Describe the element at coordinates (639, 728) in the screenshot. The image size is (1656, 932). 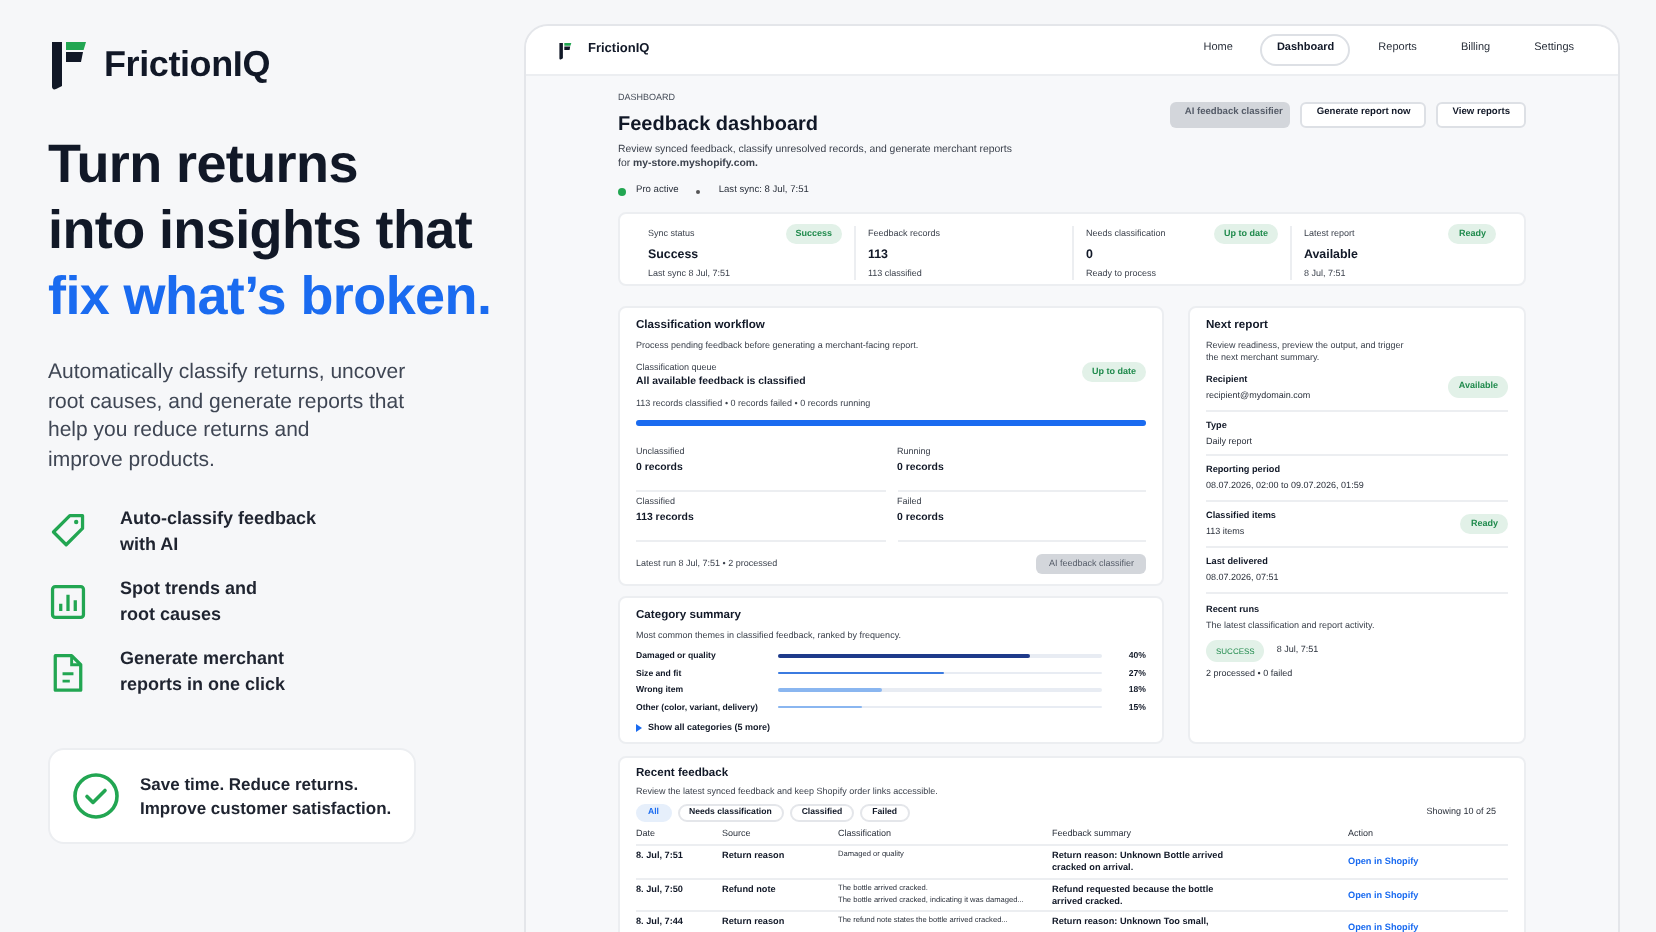
I see `caret-icon` at that location.